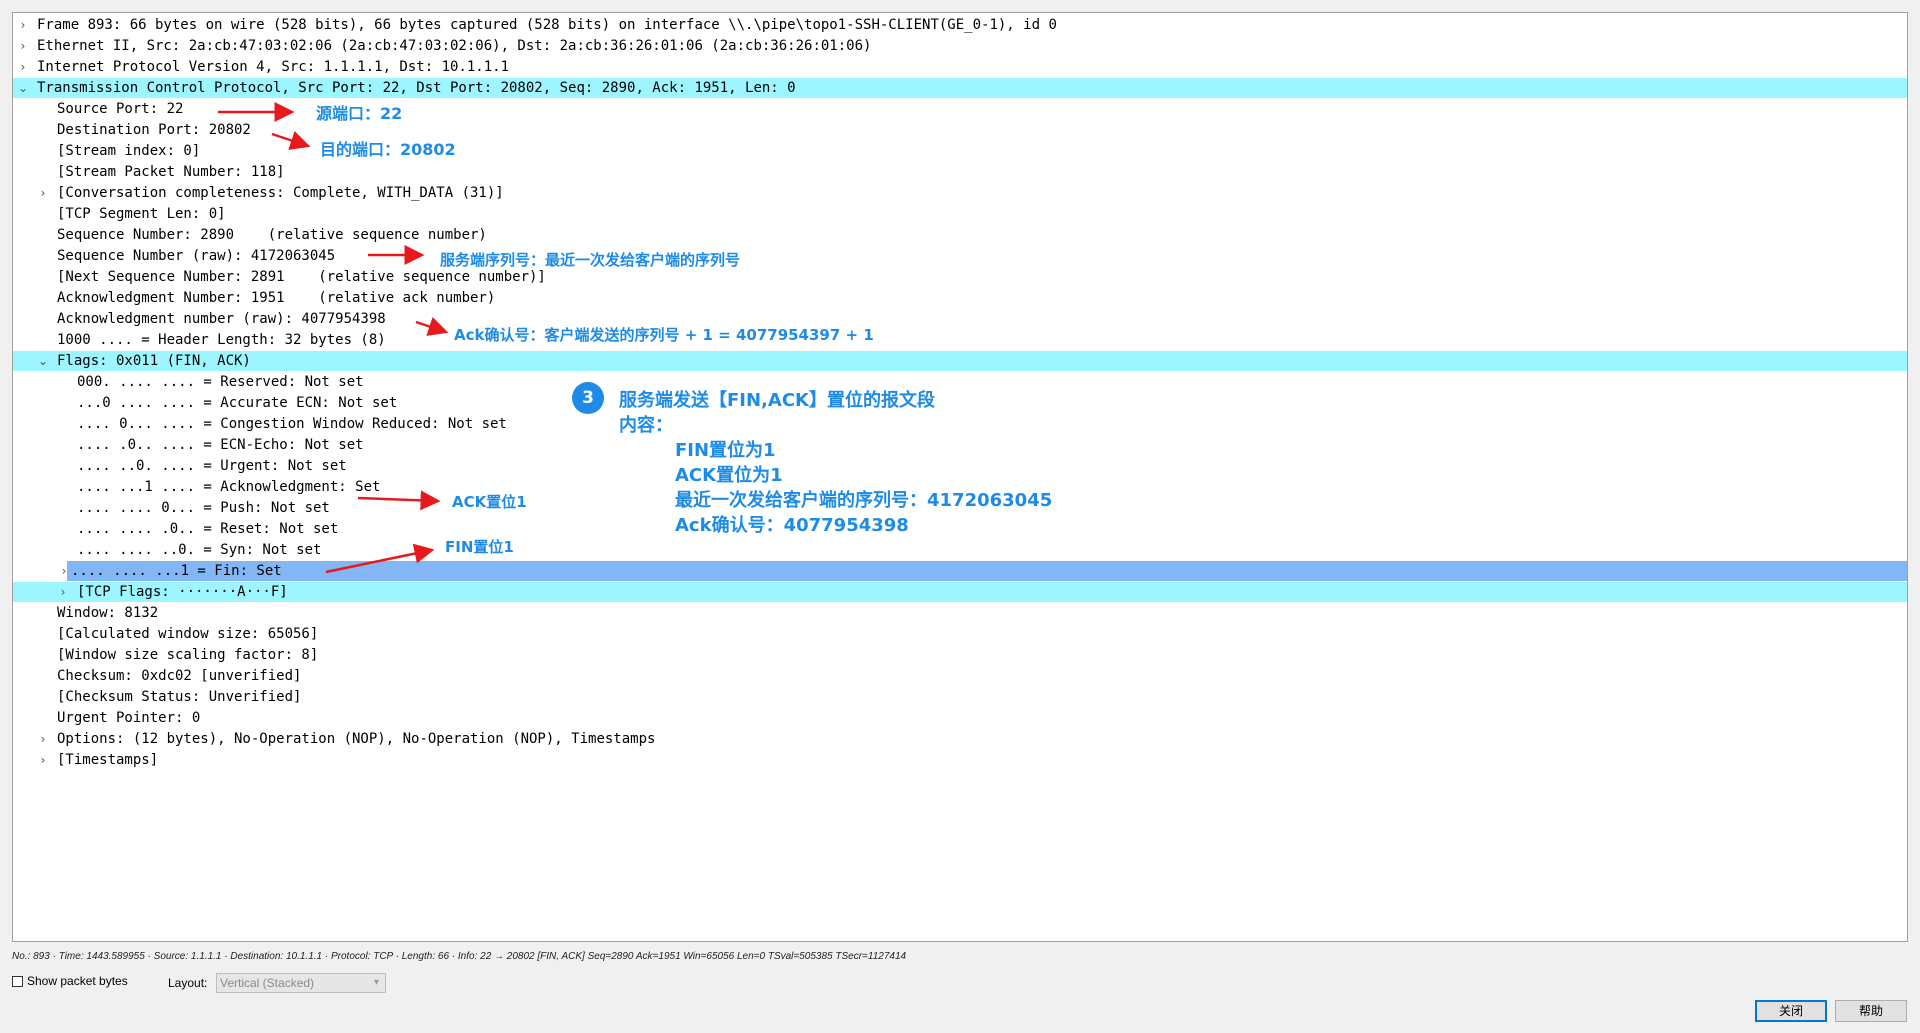  What do you see at coordinates (188, 655) in the screenshot?
I see `tree-row-text: [Window size scaling factor: 8]` at bounding box center [188, 655].